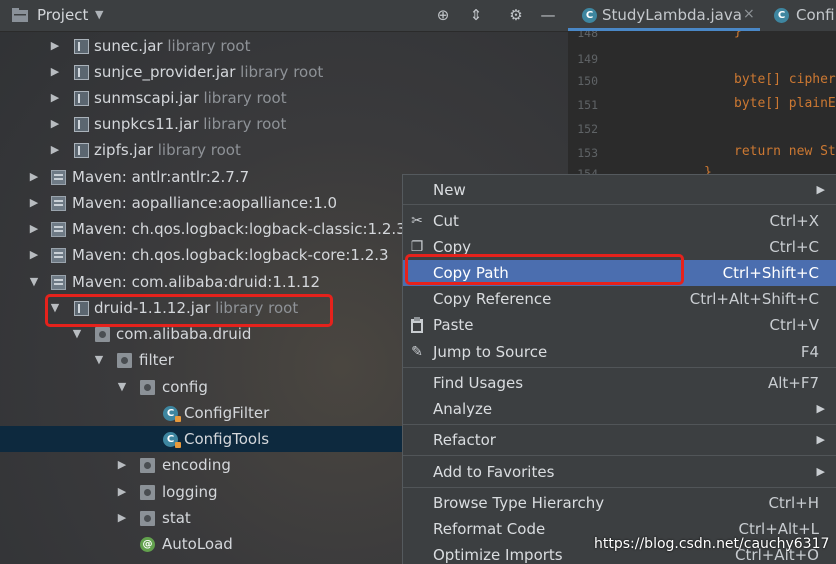 Image resolution: width=836 pixels, height=564 pixels. I want to click on collapse-icon: ⇕, so click(476, 15).